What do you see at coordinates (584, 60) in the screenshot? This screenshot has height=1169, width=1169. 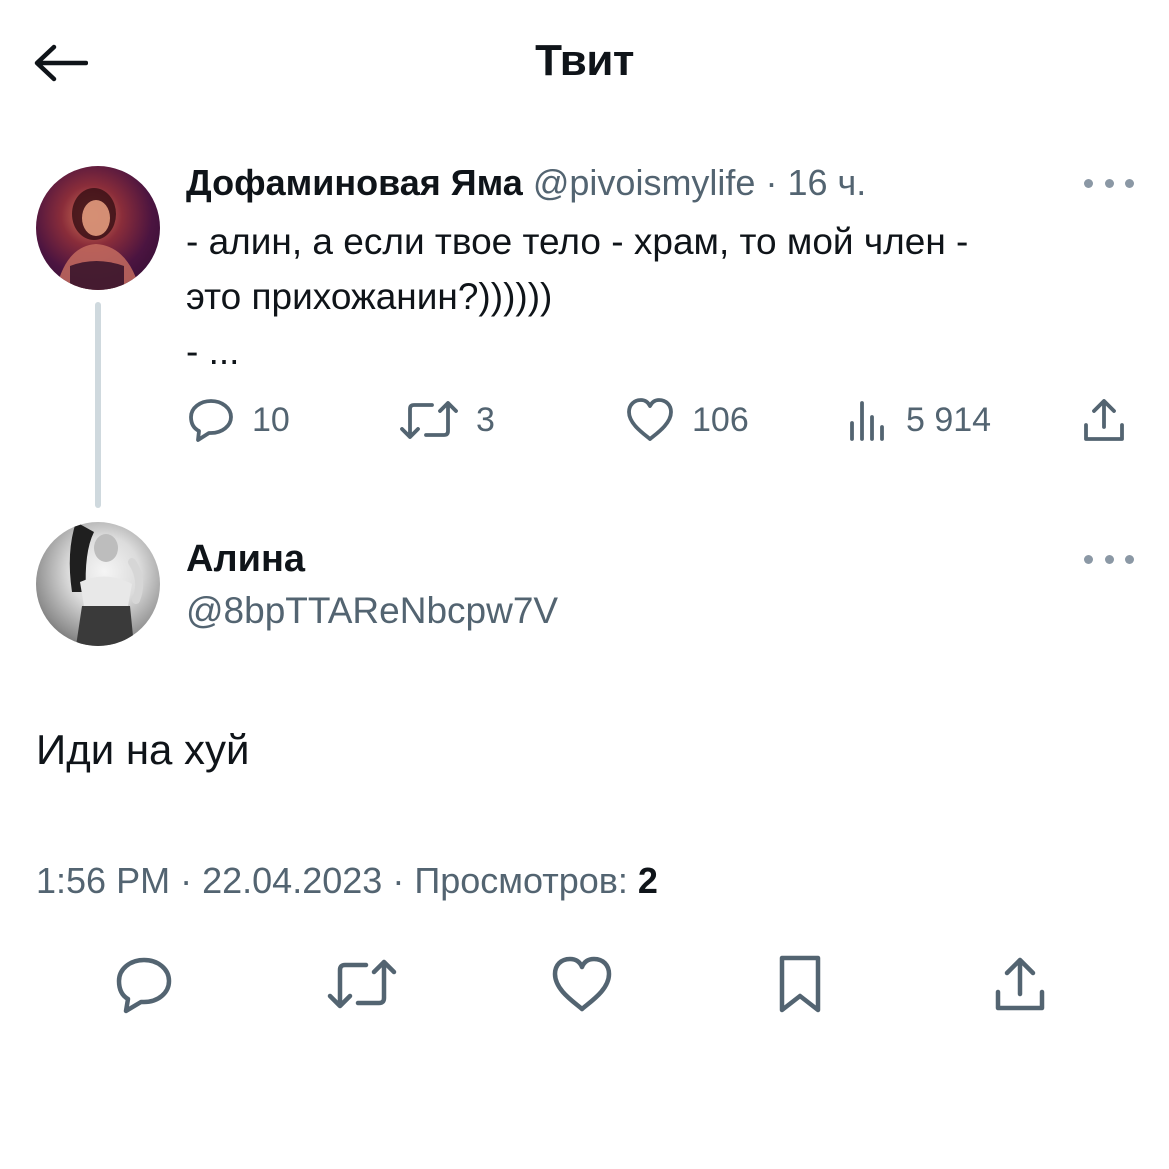 I see `page-title: Твит` at bounding box center [584, 60].